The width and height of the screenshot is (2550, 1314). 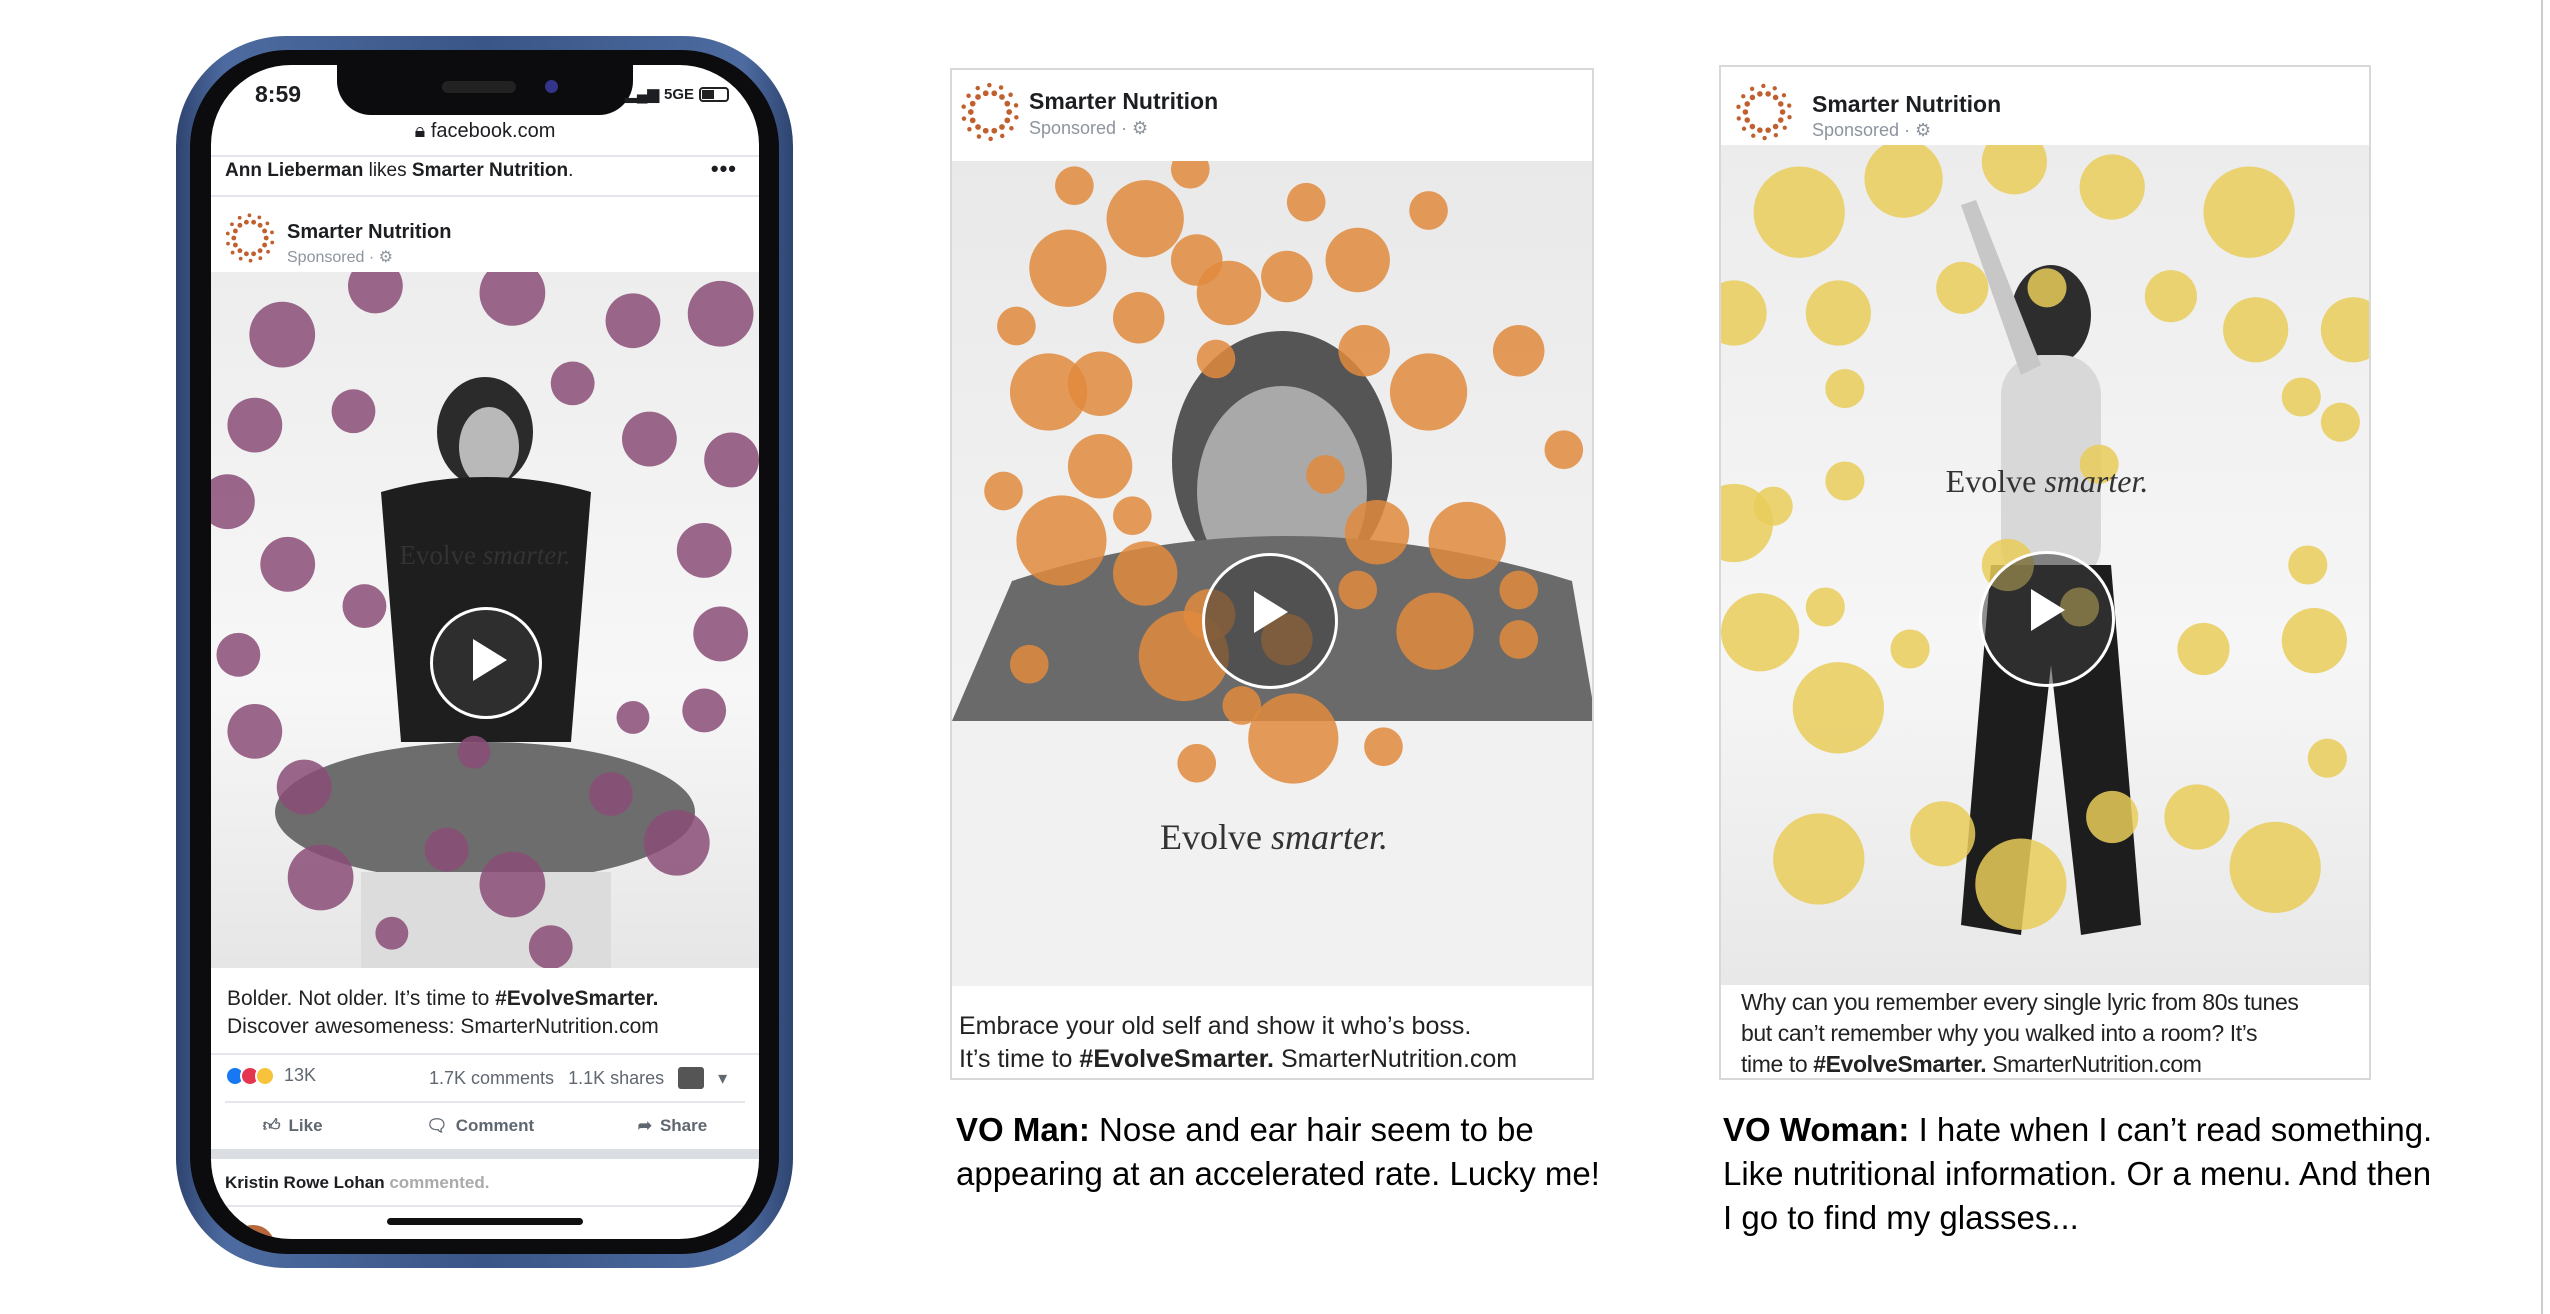 I want to click on activity-verb: commented., so click(x=437, y=1182).